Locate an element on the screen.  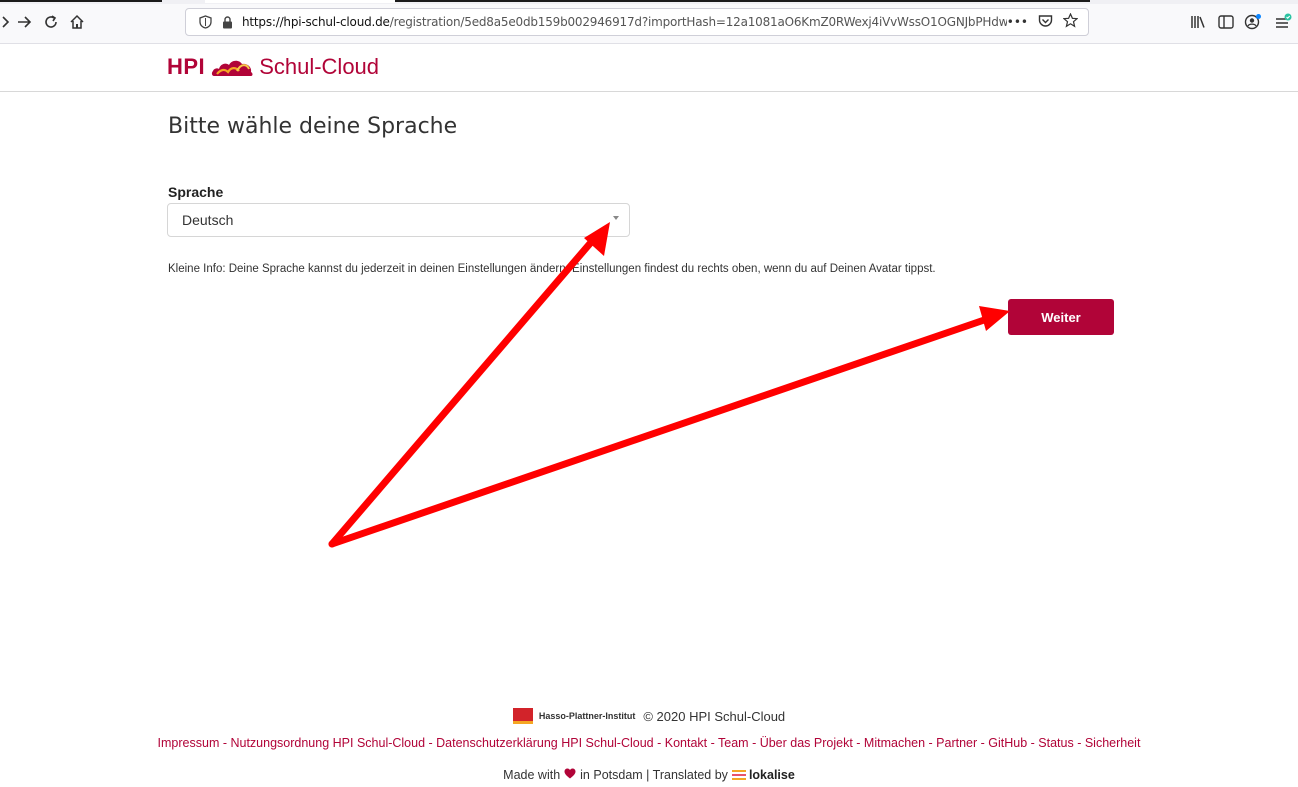
account-icon is located at coordinates (1253, 22).